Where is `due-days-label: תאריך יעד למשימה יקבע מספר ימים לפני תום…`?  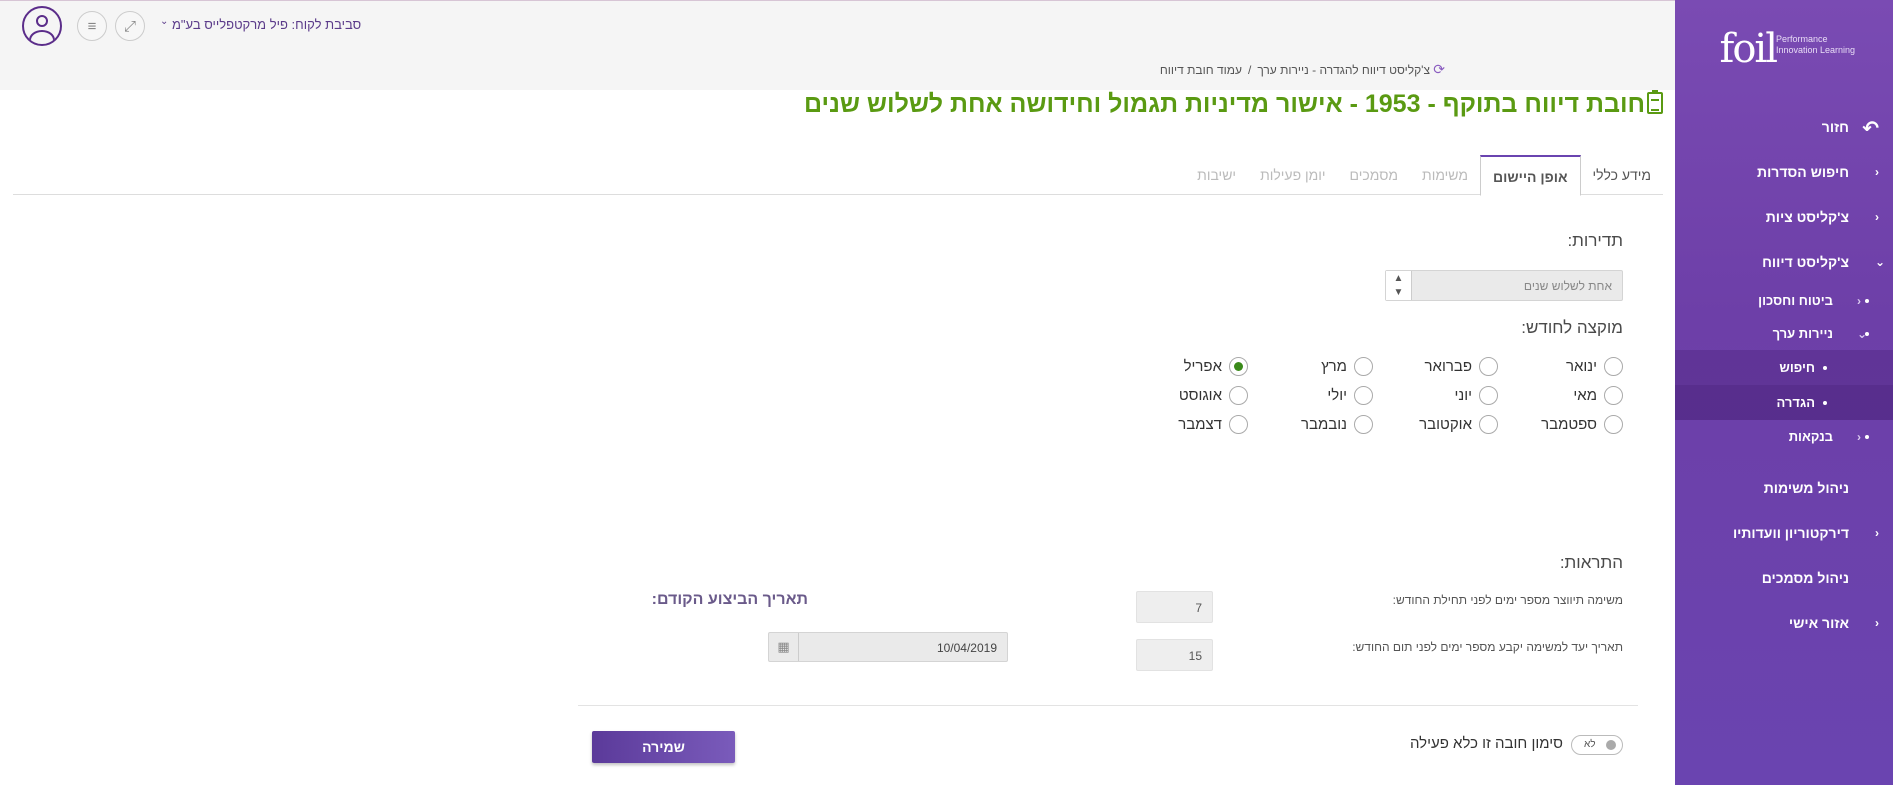
due-days-label: תאריך יעד למשימה יקבע מספר ימים לפני תום… is located at coordinates (1487, 647).